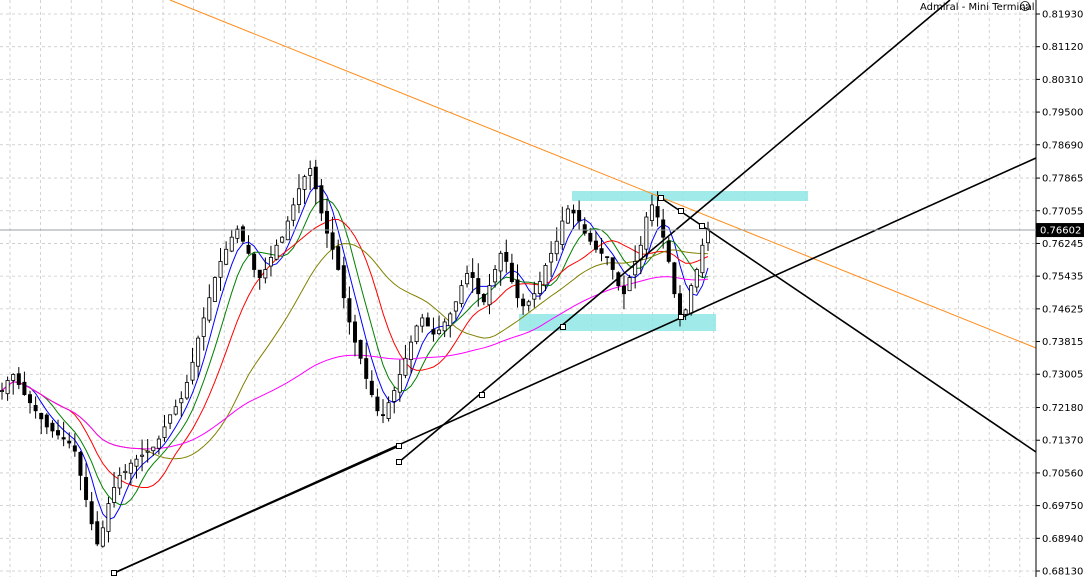  Describe the element at coordinates (1062, 506) in the screenshot. I see `tick-label: 0.69750` at that location.